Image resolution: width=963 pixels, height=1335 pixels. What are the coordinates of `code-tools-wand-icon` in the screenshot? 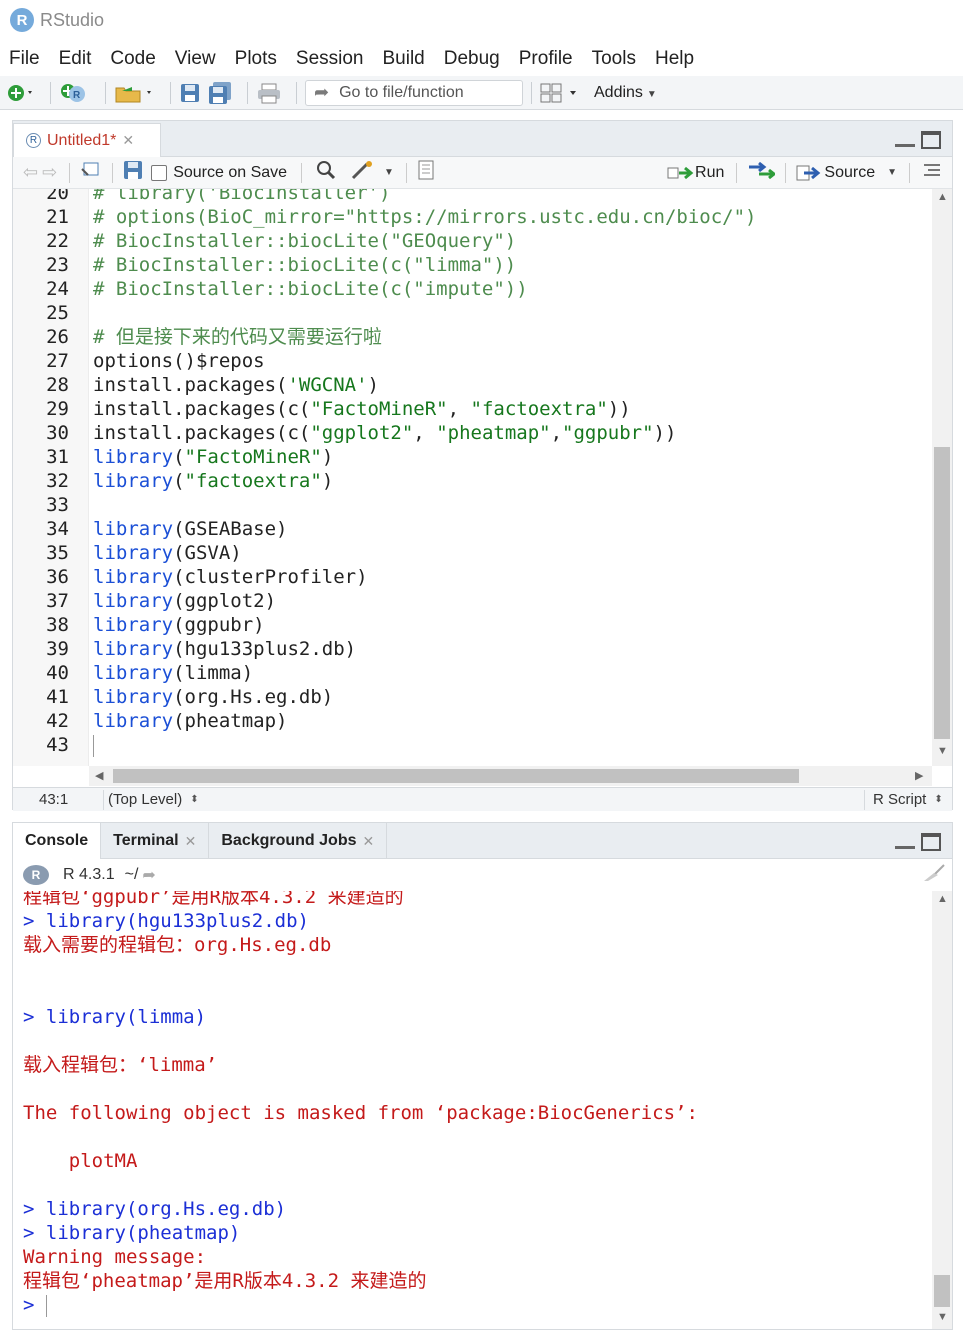 It's located at (363, 172).